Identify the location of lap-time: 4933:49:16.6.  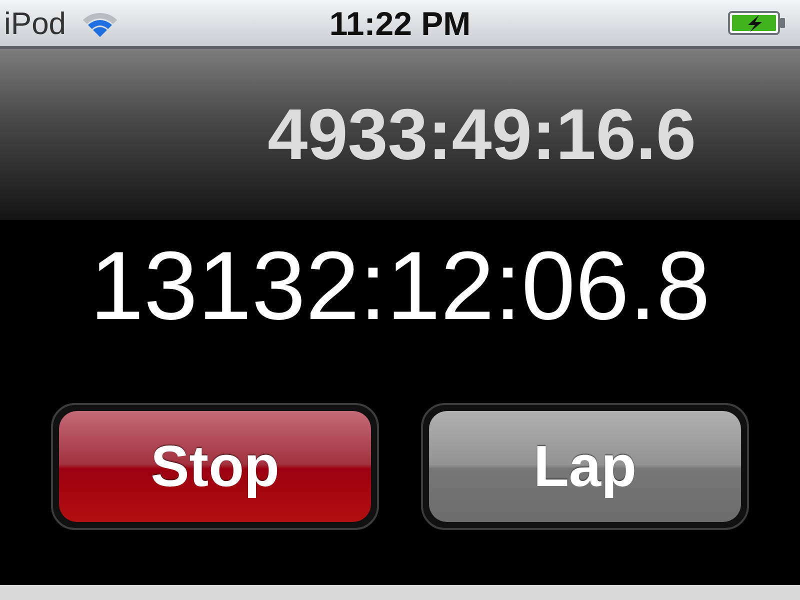
(482, 134).